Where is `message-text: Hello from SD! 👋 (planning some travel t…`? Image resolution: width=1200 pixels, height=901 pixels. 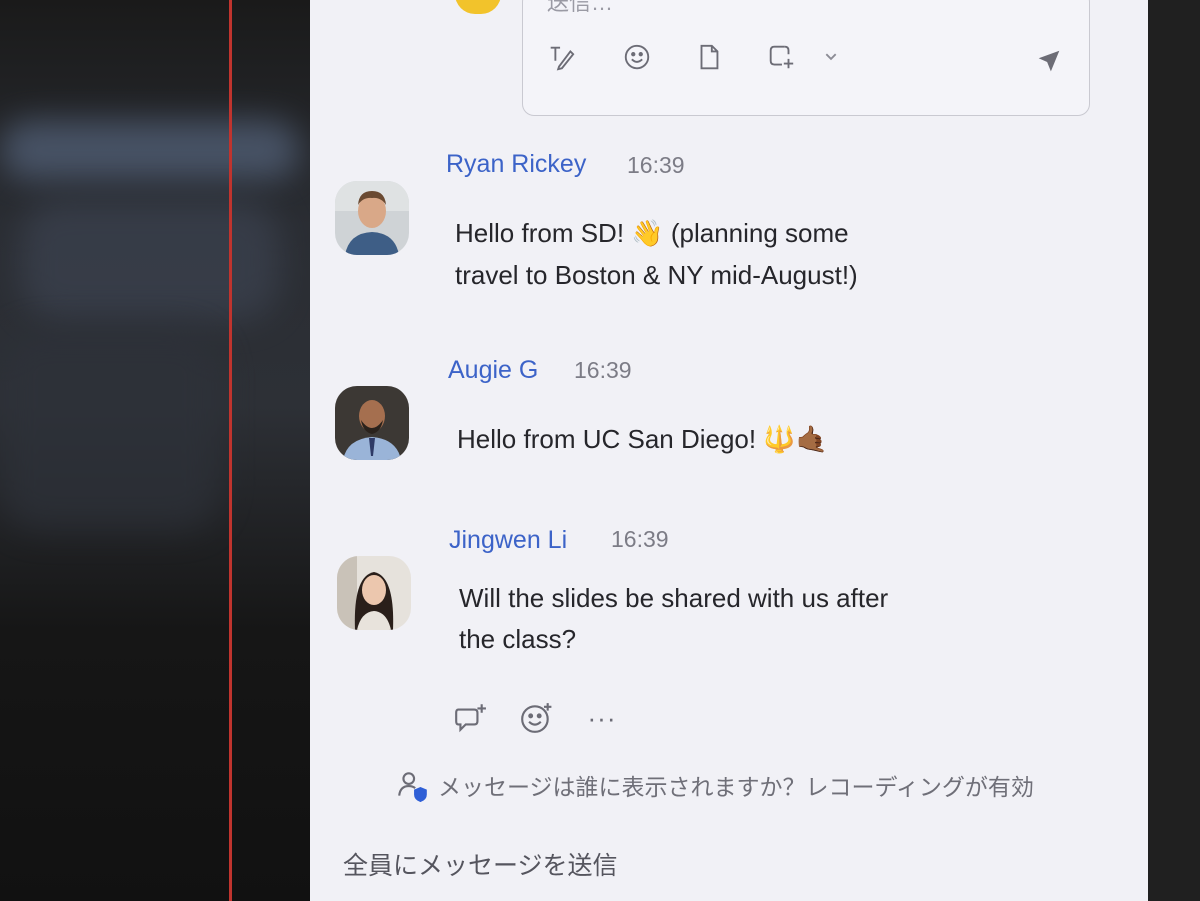
message-text: Hello from SD! 👋 (planning some travel t… is located at coordinates (715, 254).